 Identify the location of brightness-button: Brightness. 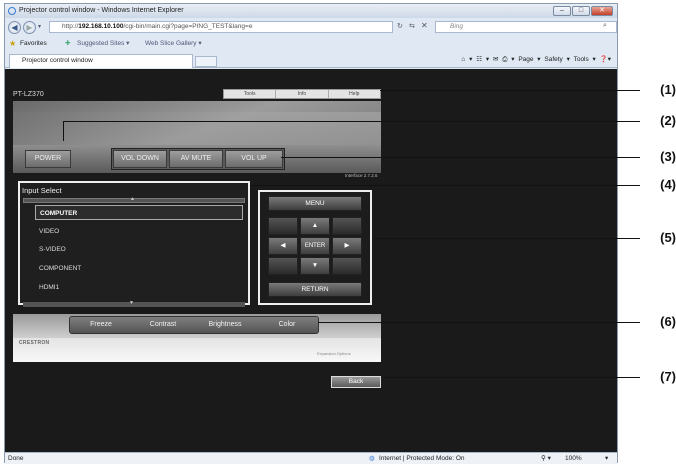
(225, 325).